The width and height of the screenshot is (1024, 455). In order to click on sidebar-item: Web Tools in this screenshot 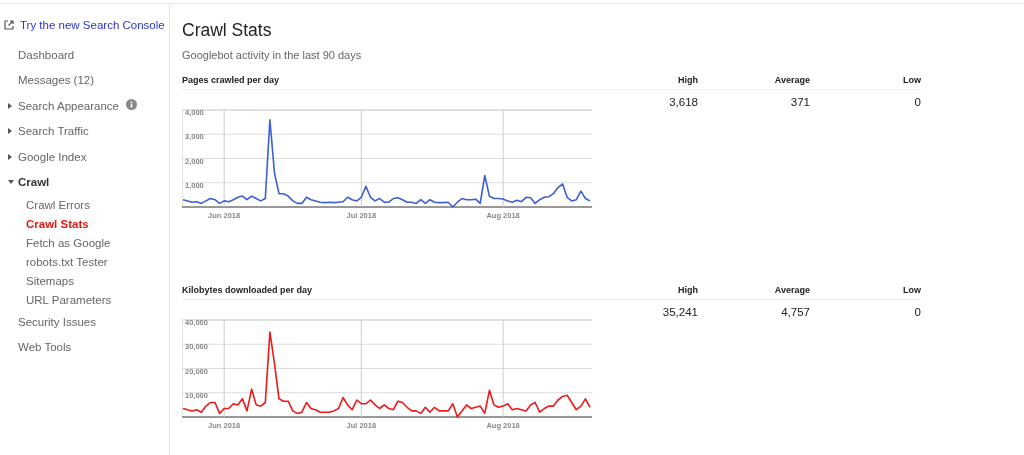, I will do `click(45, 347)`.